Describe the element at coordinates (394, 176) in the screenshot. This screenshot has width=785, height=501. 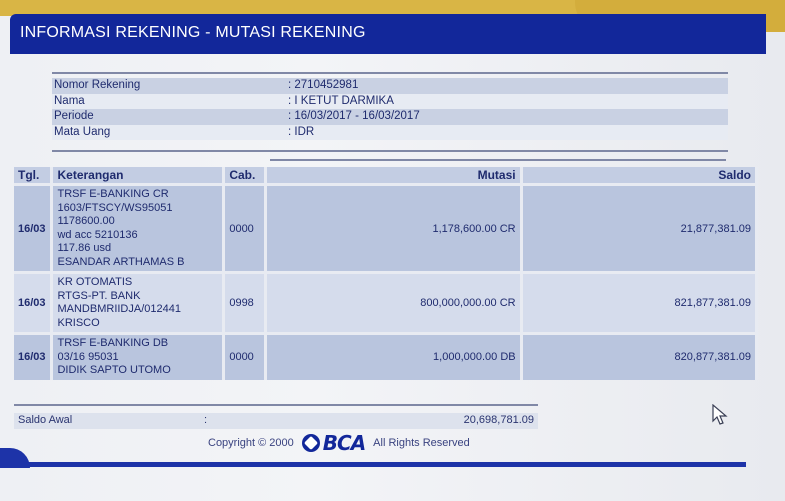
I see `column-header-mutasi: Mutasi` at that location.